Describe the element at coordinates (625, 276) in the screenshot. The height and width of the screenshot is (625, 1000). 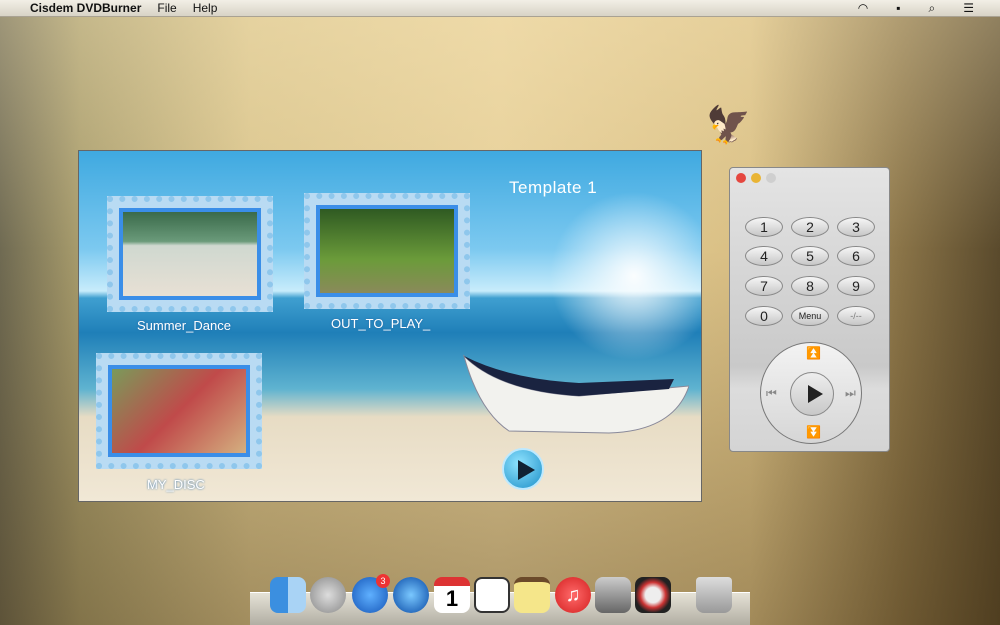
I see `sun-glow` at that location.